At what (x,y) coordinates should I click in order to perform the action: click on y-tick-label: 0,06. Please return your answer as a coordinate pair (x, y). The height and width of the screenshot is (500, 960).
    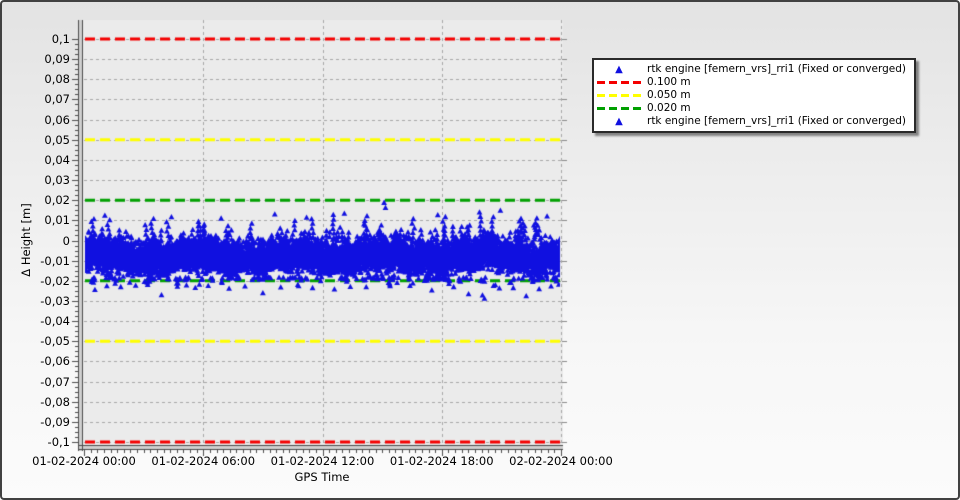
    Looking at the image, I should click on (57, 119).